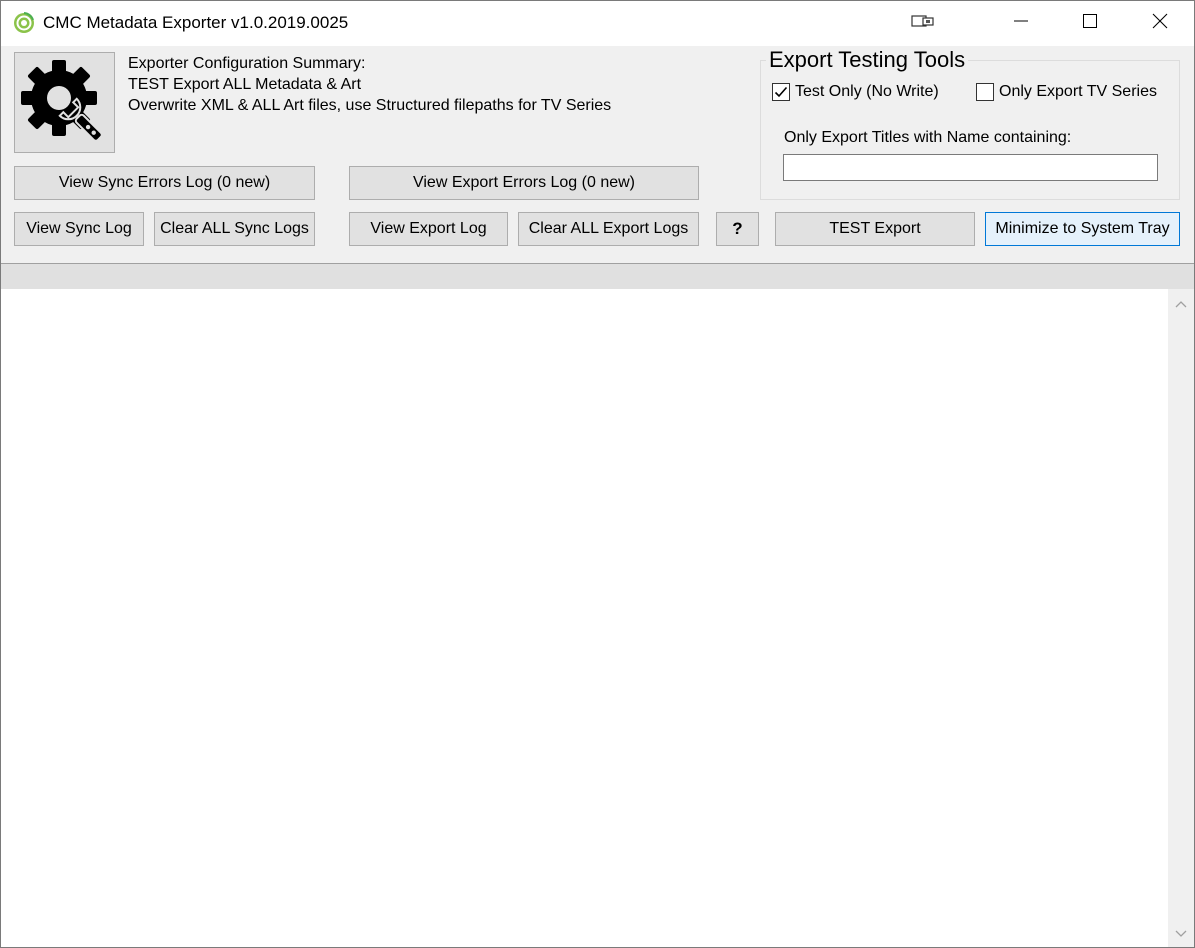 Image resolution: width=1195 pixels, height=948 pixels. What do you see at coordinates (867, 91) in the screenshot?
I see `test-only-label: Test Only (No Write)` at bounding box center [867, 91].